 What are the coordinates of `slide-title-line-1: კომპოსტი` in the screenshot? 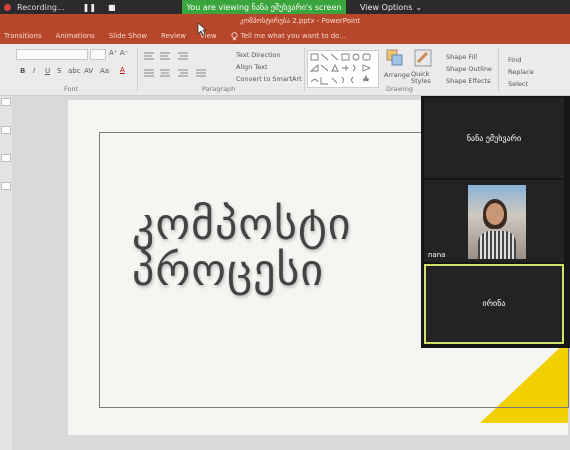 It's located at (242, 224).